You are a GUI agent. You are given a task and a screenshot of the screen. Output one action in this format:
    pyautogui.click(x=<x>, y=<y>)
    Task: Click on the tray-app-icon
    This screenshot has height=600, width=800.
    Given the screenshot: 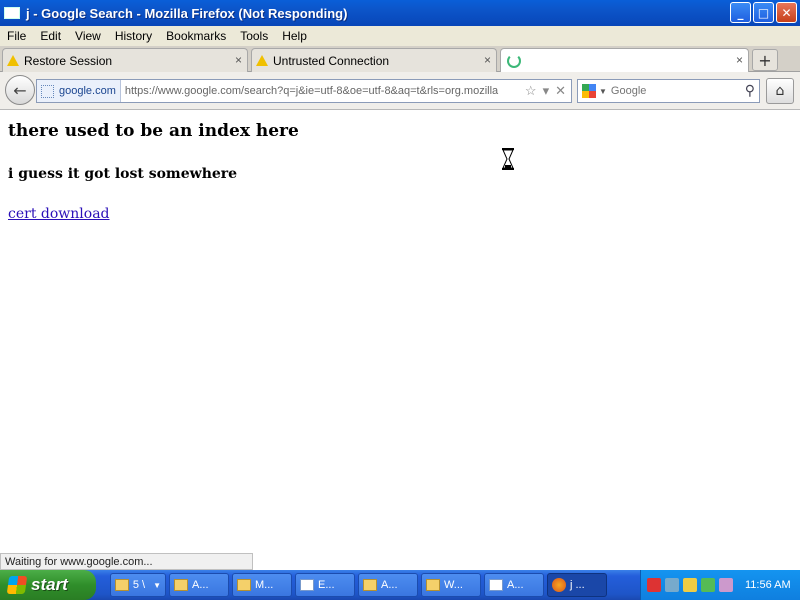 What is the action you would take?
    pyautogui.click(x=726, y=585)
    